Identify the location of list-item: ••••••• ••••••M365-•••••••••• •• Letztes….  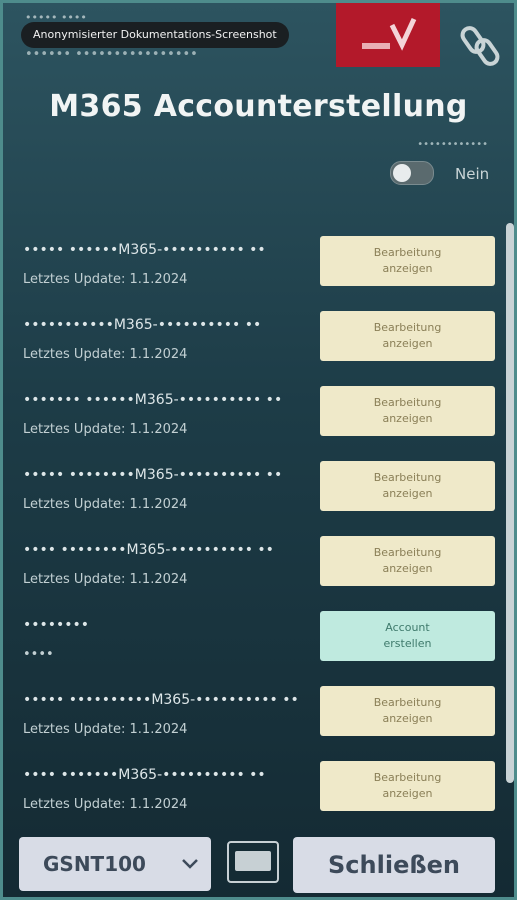
(253, 415).